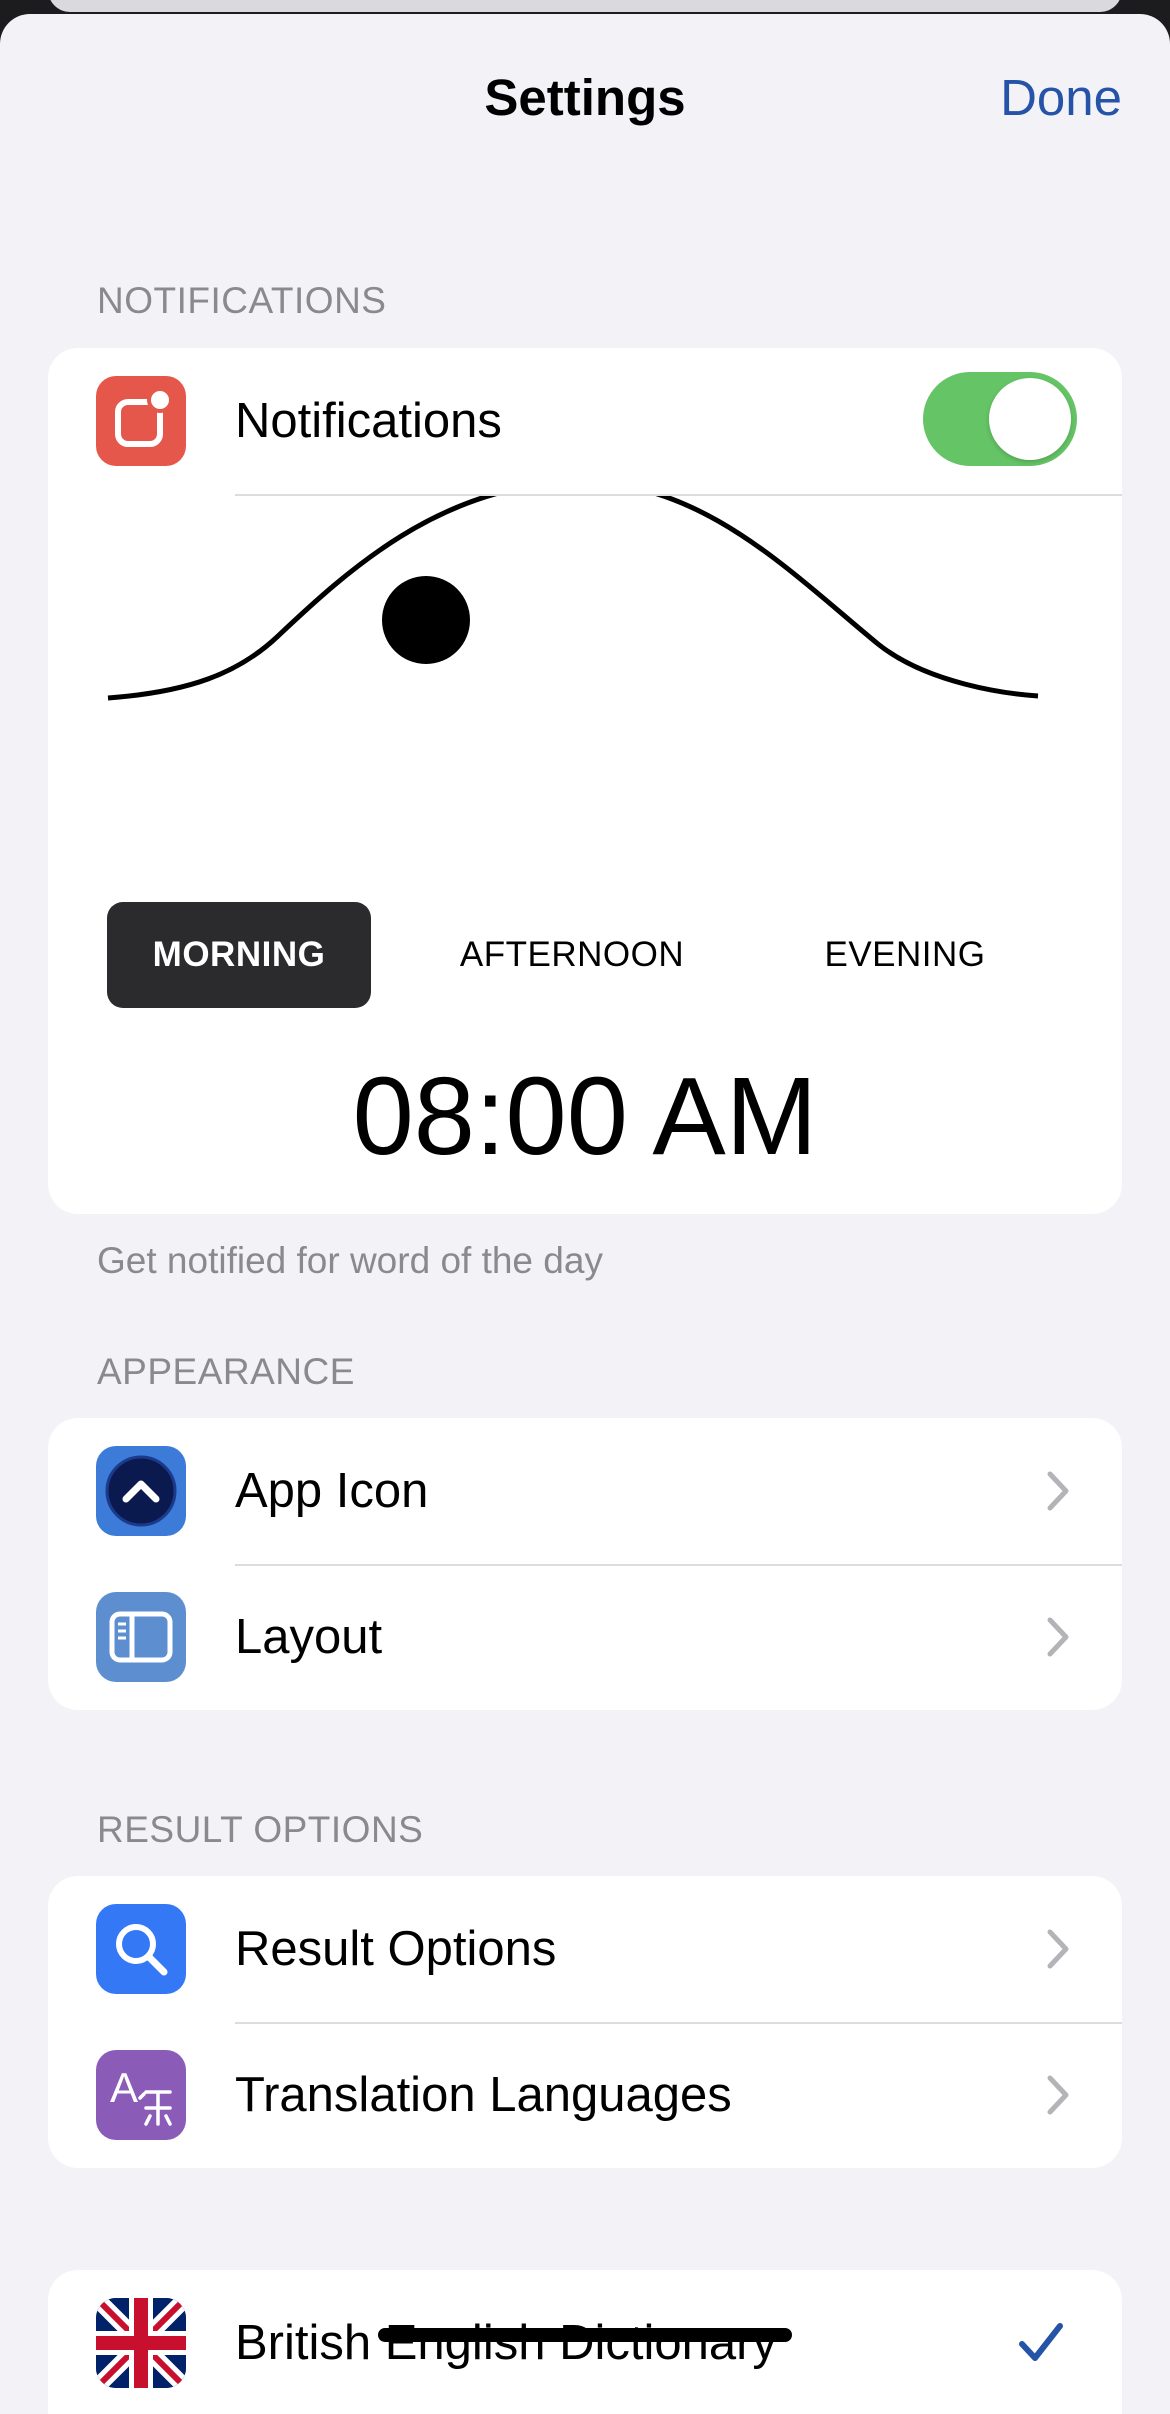  I want to click on translation-languages-row: A Translation Languages, so click(585, 2095).